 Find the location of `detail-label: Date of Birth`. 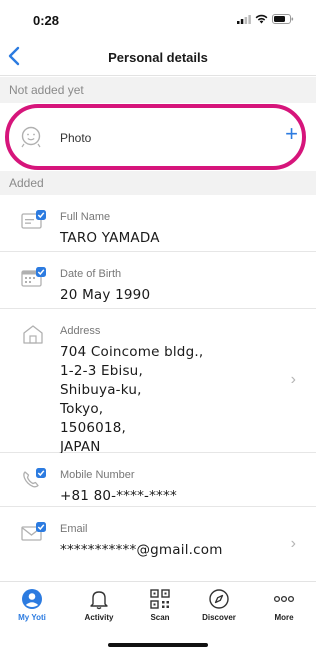

detail-label: Date of Birth is located at coordinates (91, 274).